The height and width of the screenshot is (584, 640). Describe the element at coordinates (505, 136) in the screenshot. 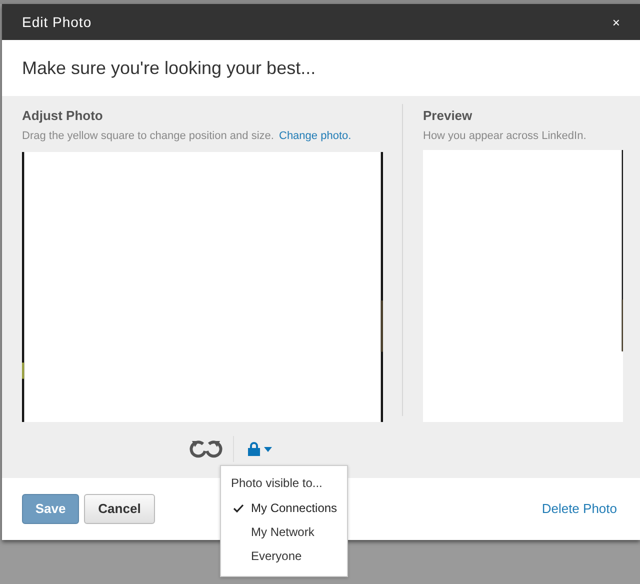

I see `section-hint: How you appear across LinkedIn.` at that location.